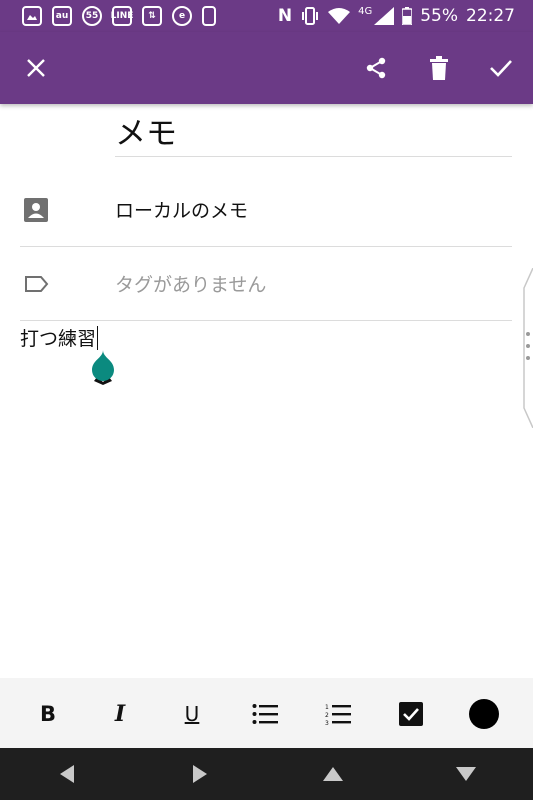 This screenshot has width=533, height=800. I want to click on account-box-icon, so click(36, 210).